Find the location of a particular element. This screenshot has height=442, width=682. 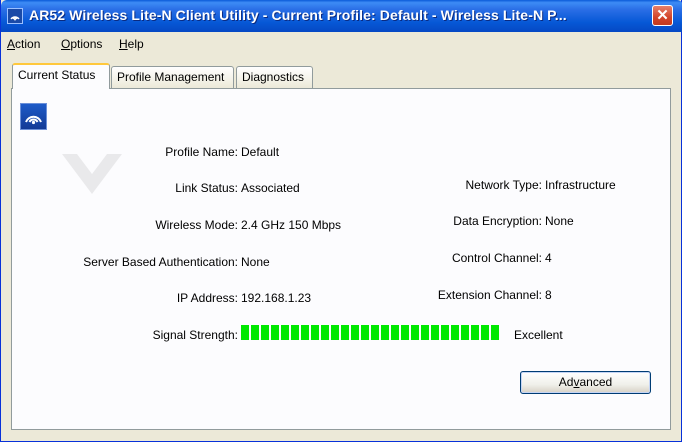

menu-help-accel: H is located at coordinates (123, 44).